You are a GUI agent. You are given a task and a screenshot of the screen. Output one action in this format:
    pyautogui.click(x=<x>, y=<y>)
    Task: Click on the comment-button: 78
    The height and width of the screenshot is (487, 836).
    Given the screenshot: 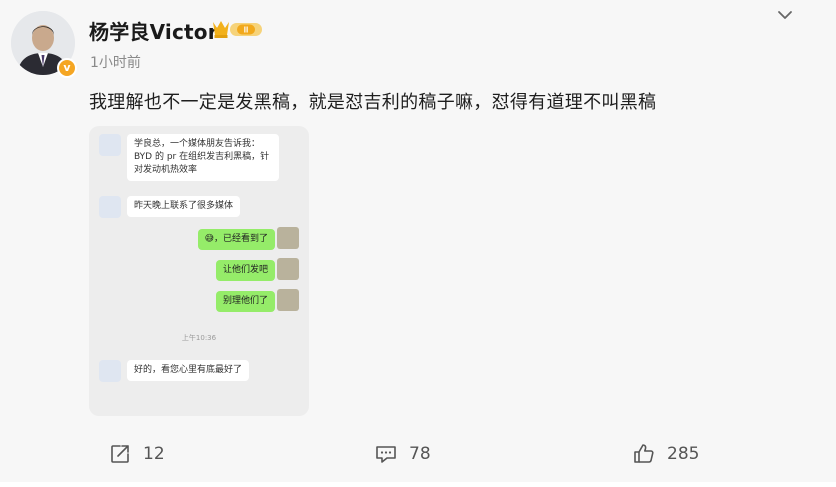 What is the action you would take?
    pyautogui.click(x=402, y=454)
    